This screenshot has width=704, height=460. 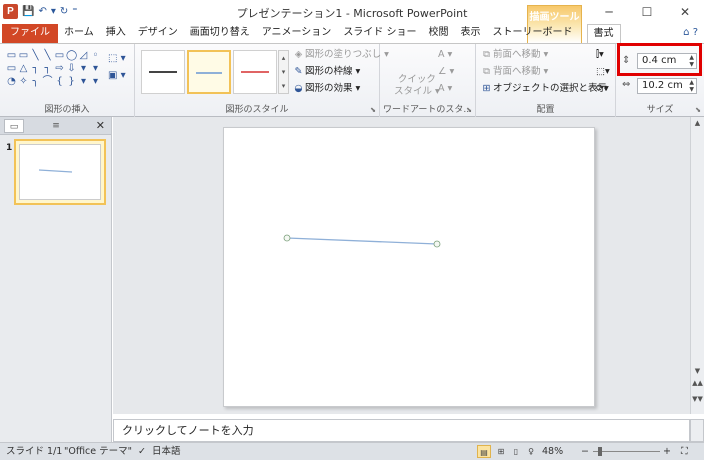 I want to click on tab-outline-view: ≡, so click(x=56, y=126).